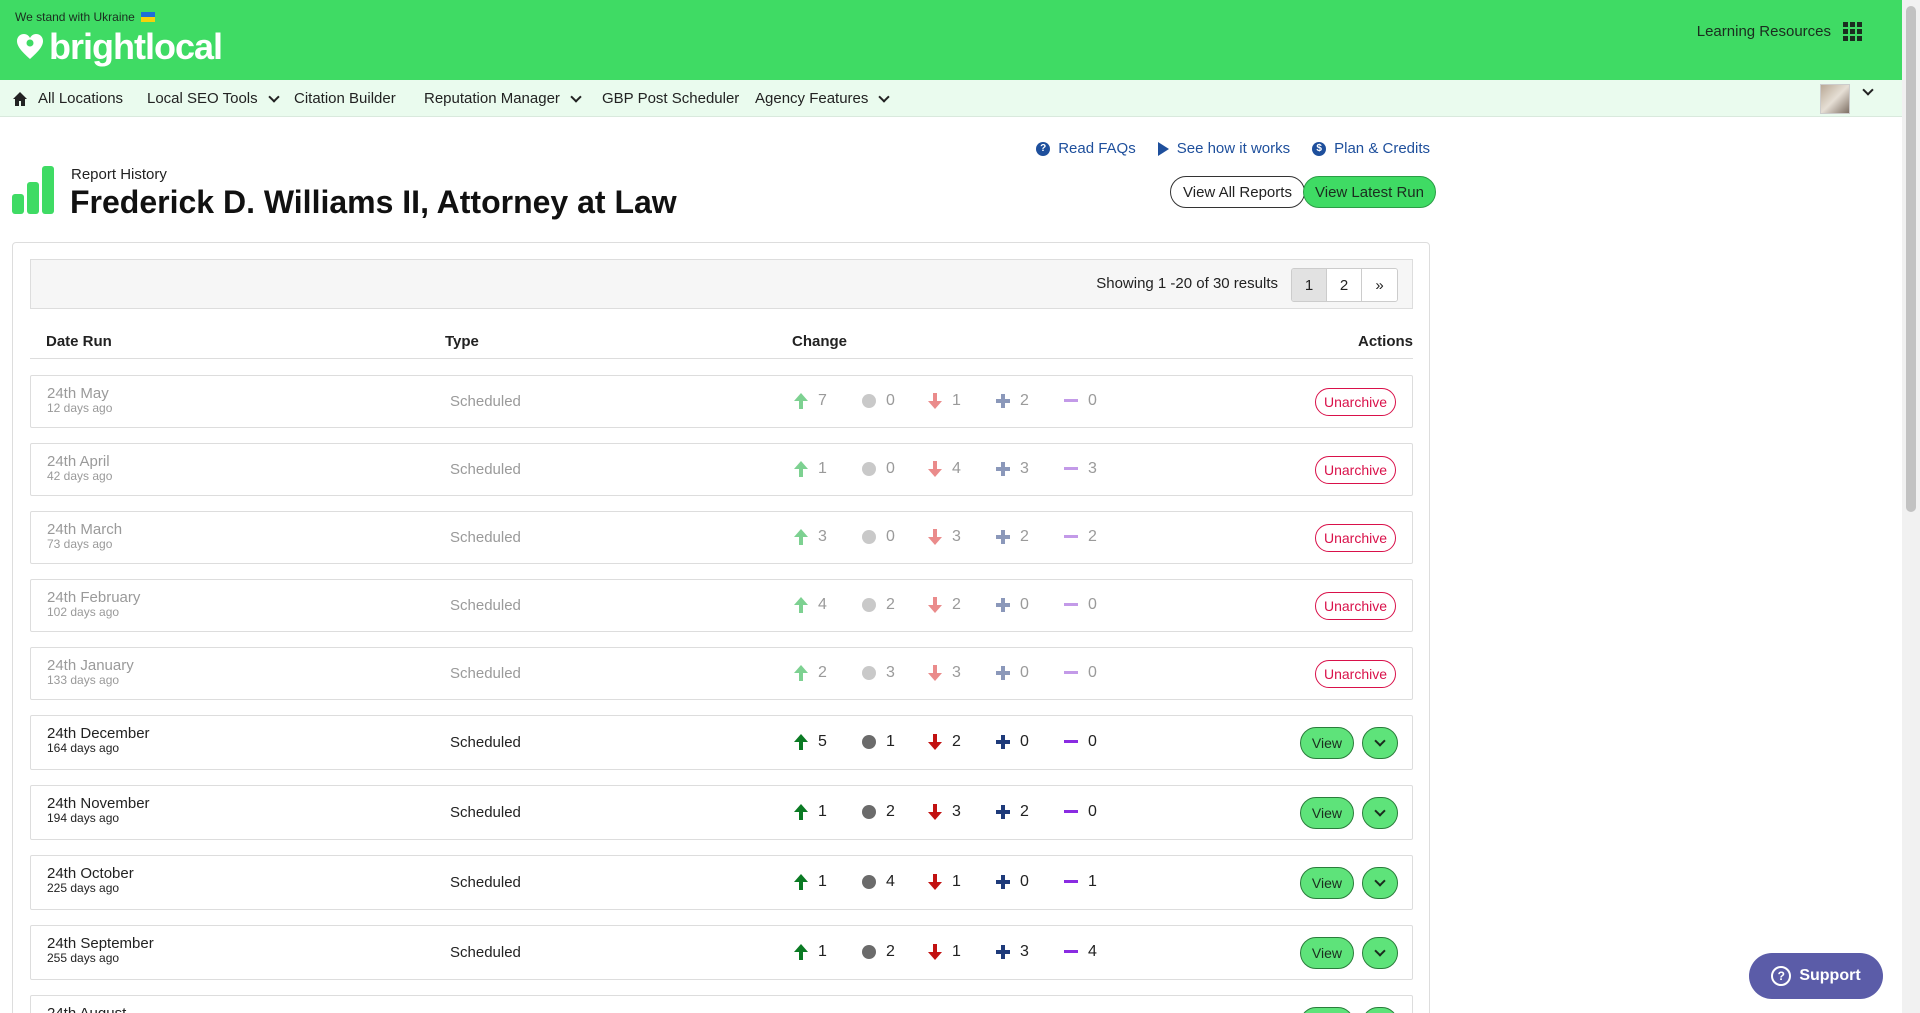 The height and width of the screenshot is (1013, 1920). What do you see at coordinates (1868, 90) in the screenshot?
I see `account-chevron-down-icon` at bounding box center [1868, 90].